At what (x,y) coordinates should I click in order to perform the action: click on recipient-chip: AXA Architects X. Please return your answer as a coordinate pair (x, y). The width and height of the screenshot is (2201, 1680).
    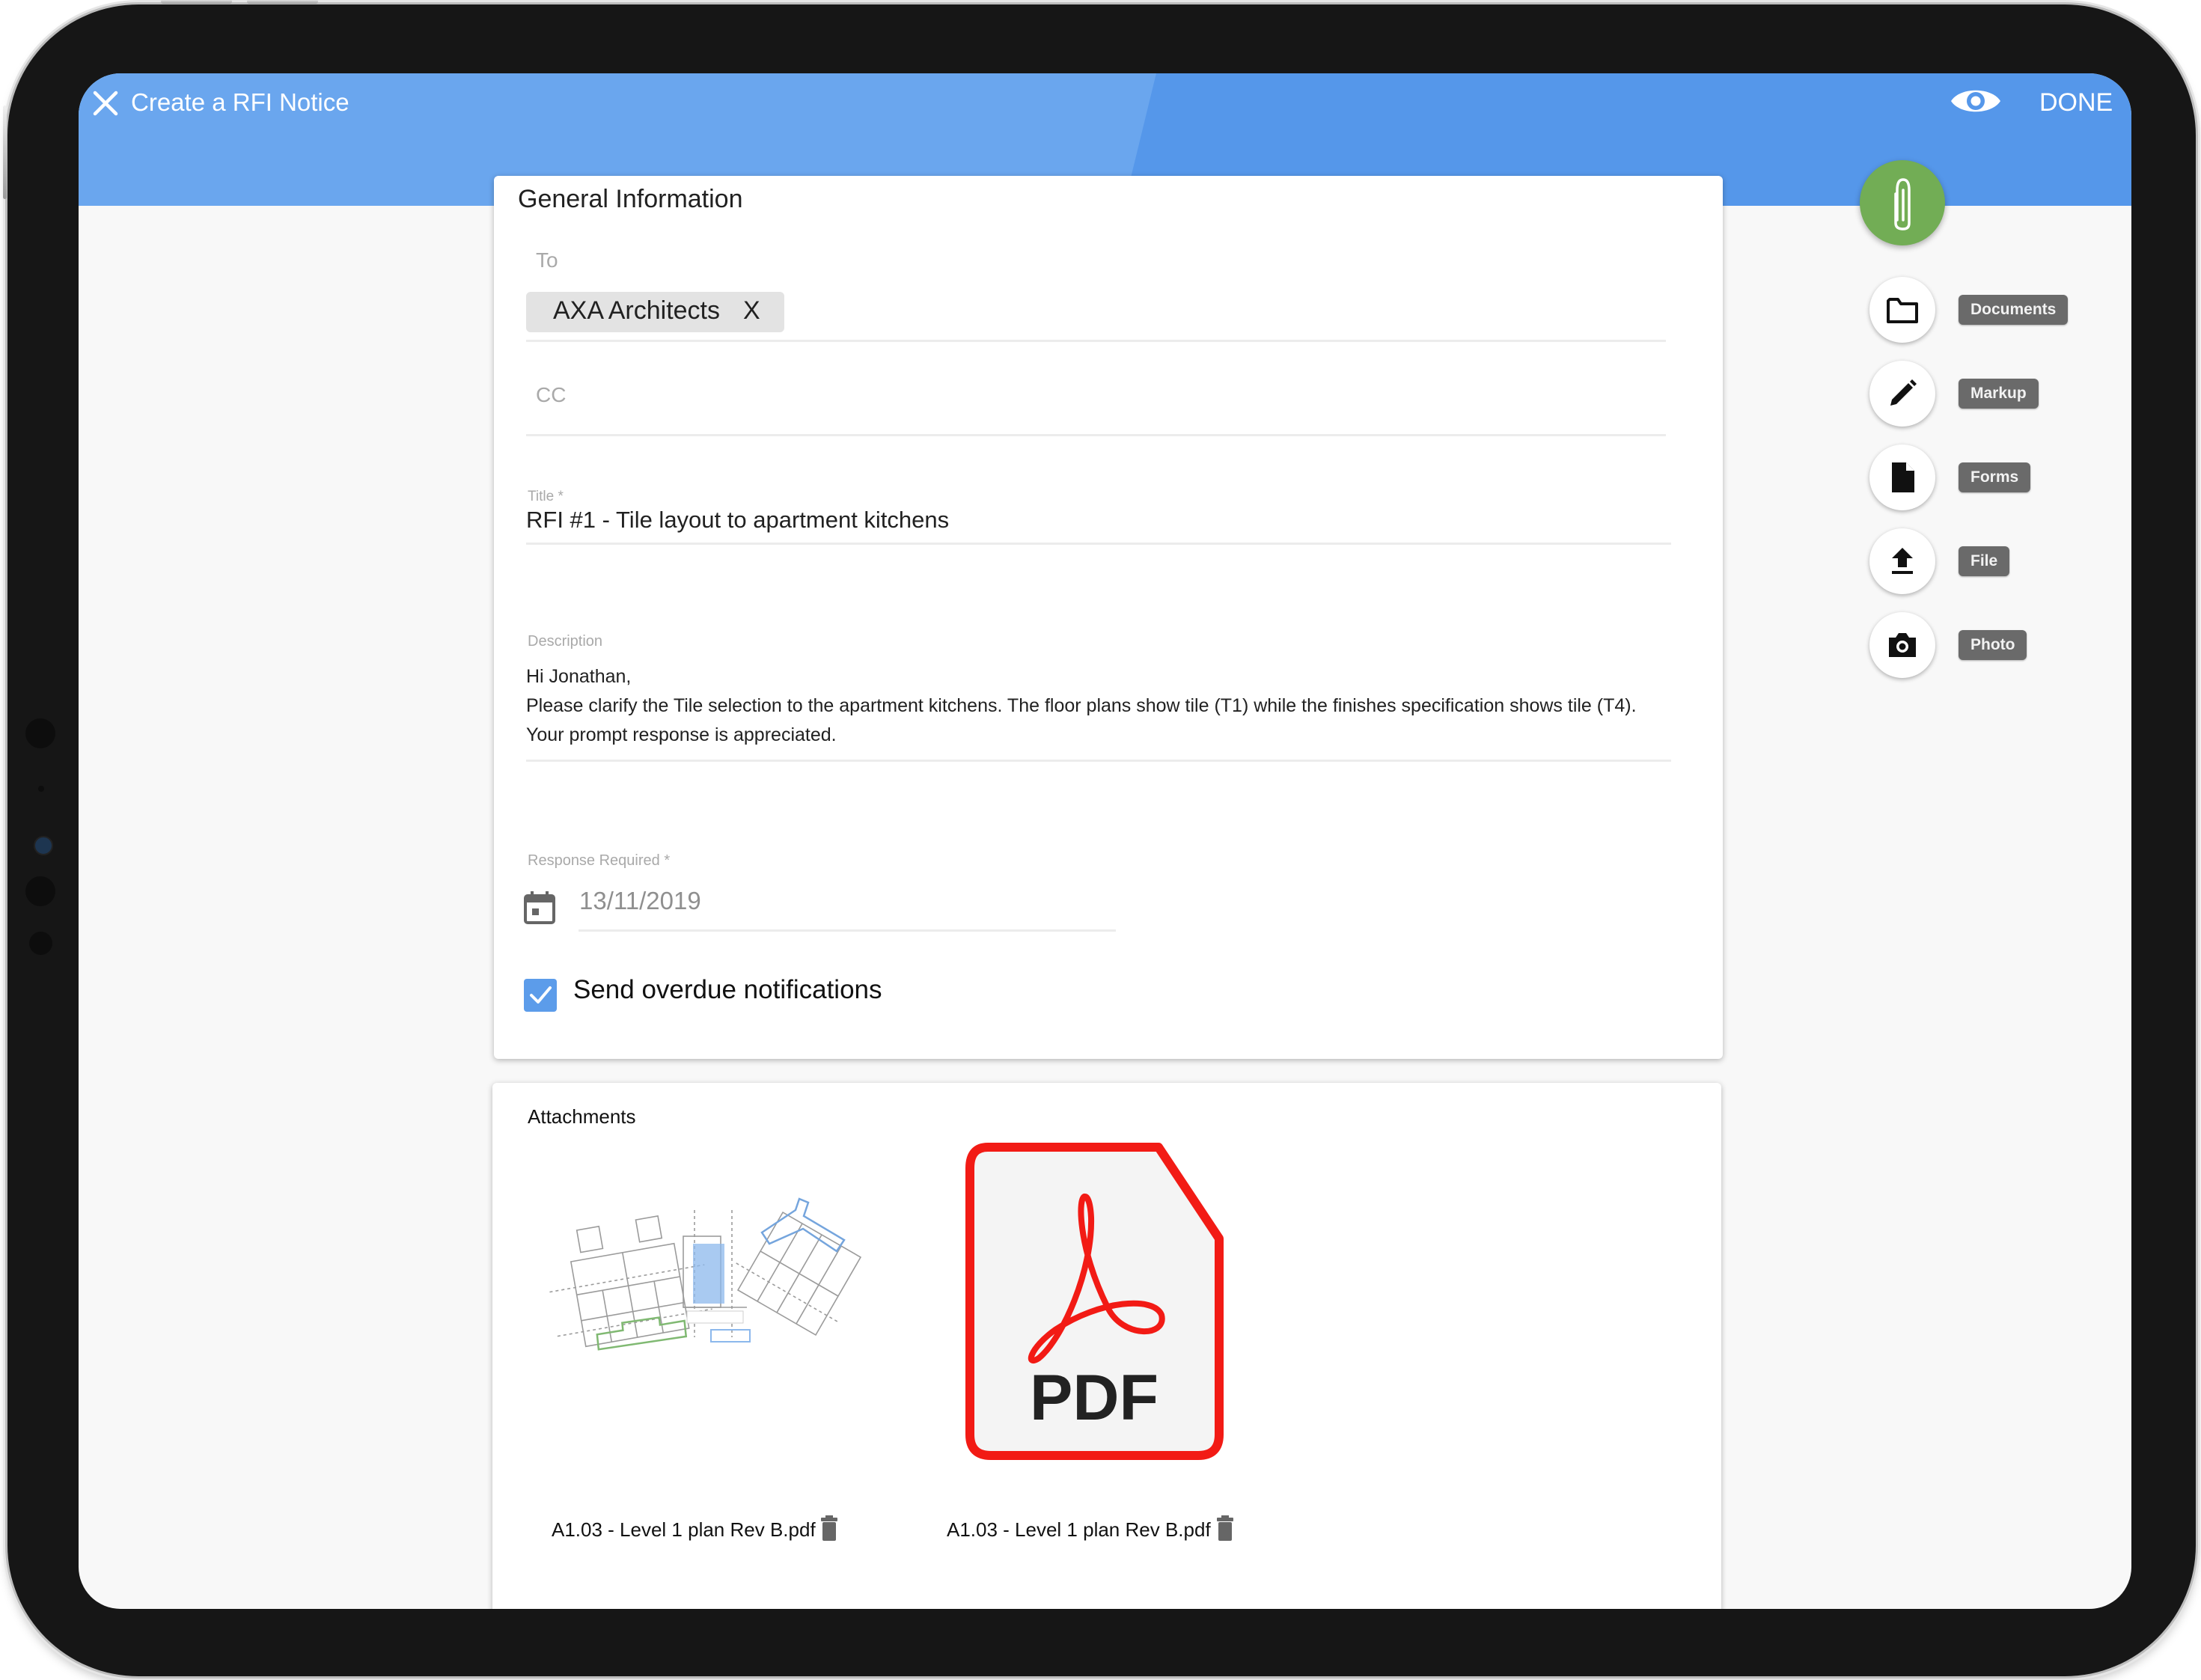
    Looking at the image, I should click on (655, 312).